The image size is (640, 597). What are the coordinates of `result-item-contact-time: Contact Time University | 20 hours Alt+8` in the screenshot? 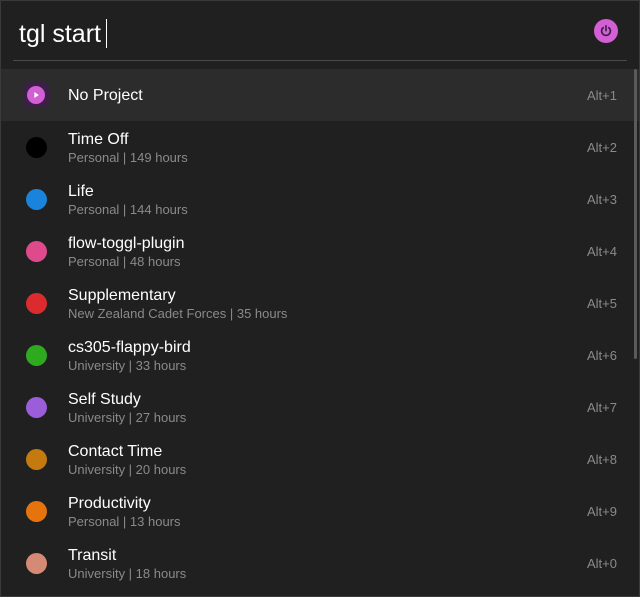 It's located at (320, 459).